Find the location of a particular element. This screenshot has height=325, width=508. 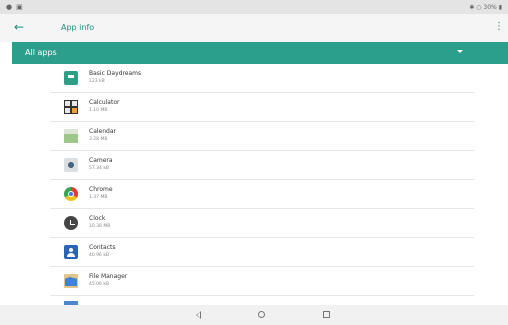

calculator-icon is located at coordinates (71, 107).